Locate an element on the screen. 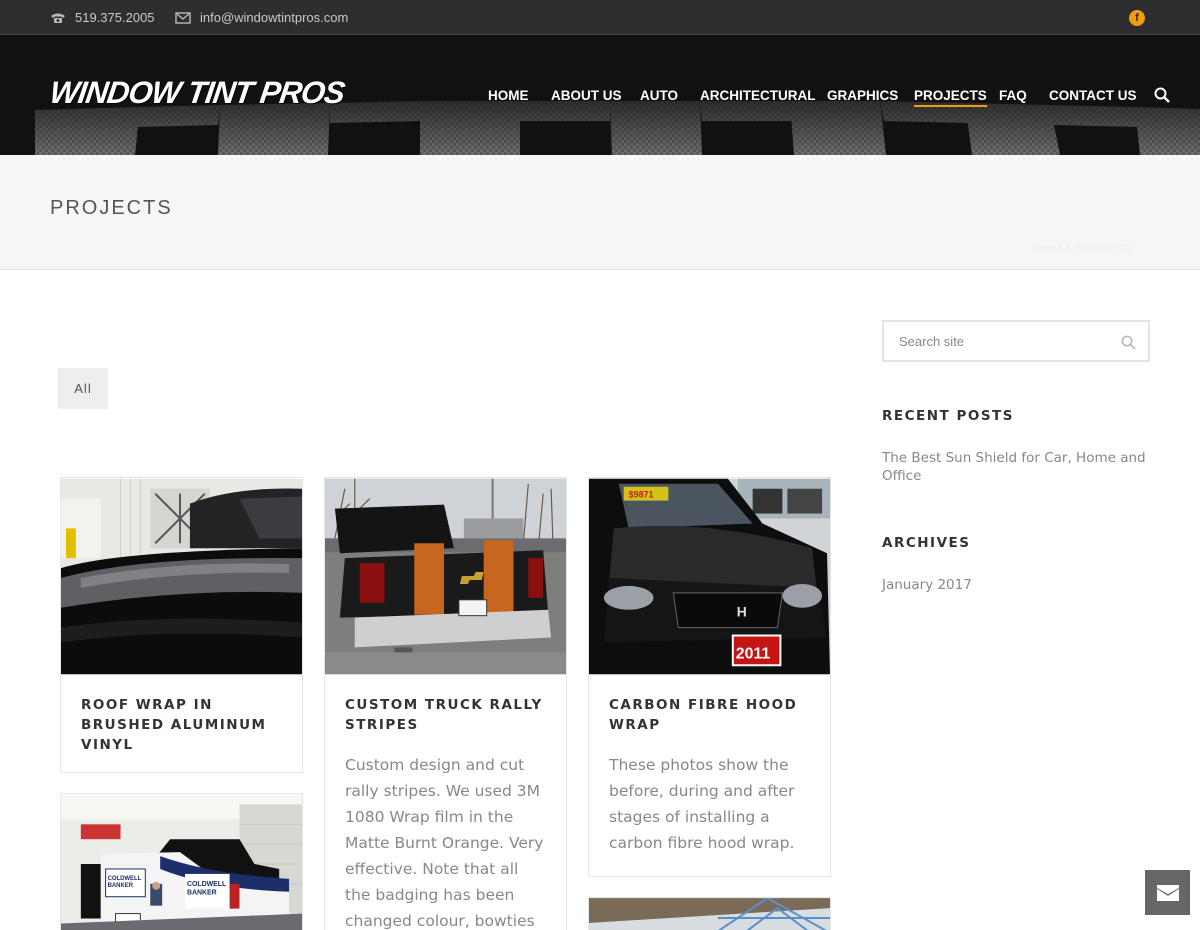 This screenshot has height=930, width=1200. filter-all-button: All is located at coordinates (83, 388).